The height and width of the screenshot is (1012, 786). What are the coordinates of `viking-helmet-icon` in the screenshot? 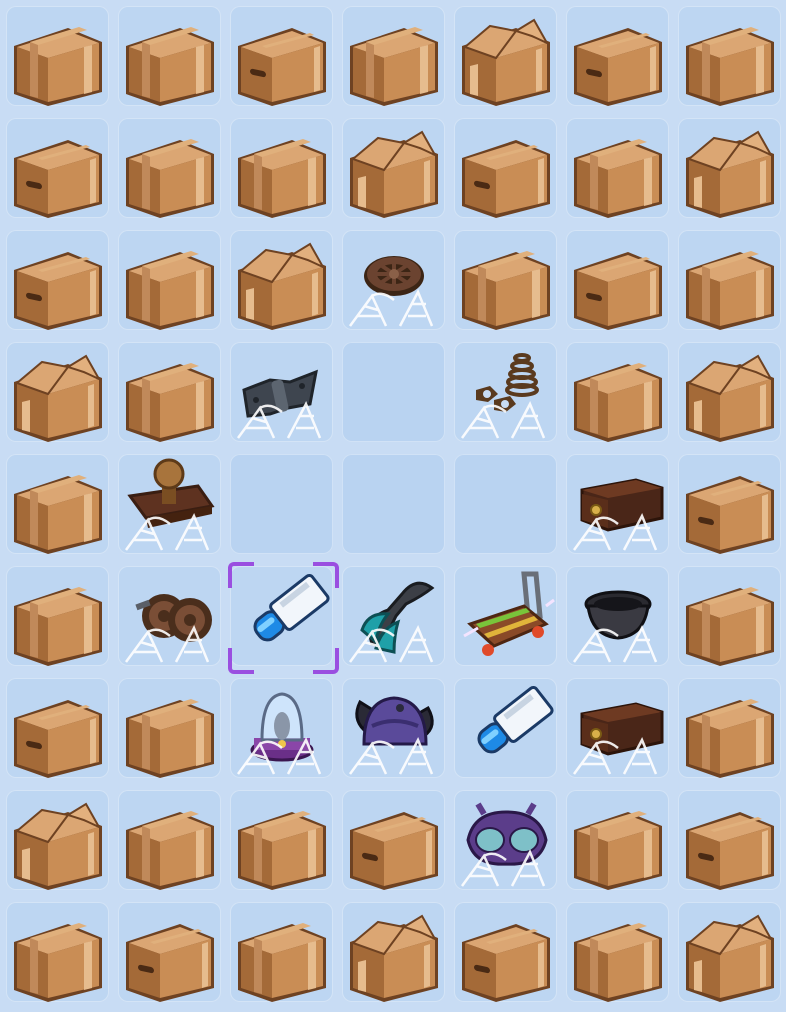 It's located at (391, 735).